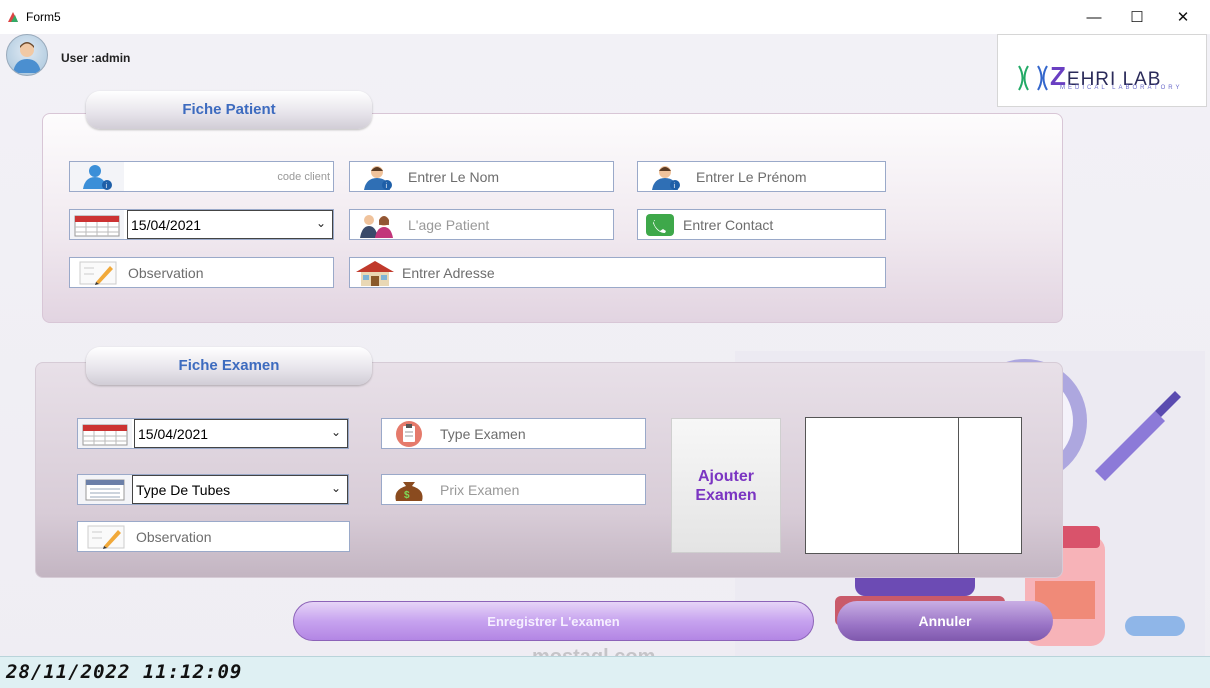 The height and width of the screenshot is (688, 1210). I want to click on lab-logo: ZEHRI LAB MEDICAL LABORATORY, so click(1102, 70).